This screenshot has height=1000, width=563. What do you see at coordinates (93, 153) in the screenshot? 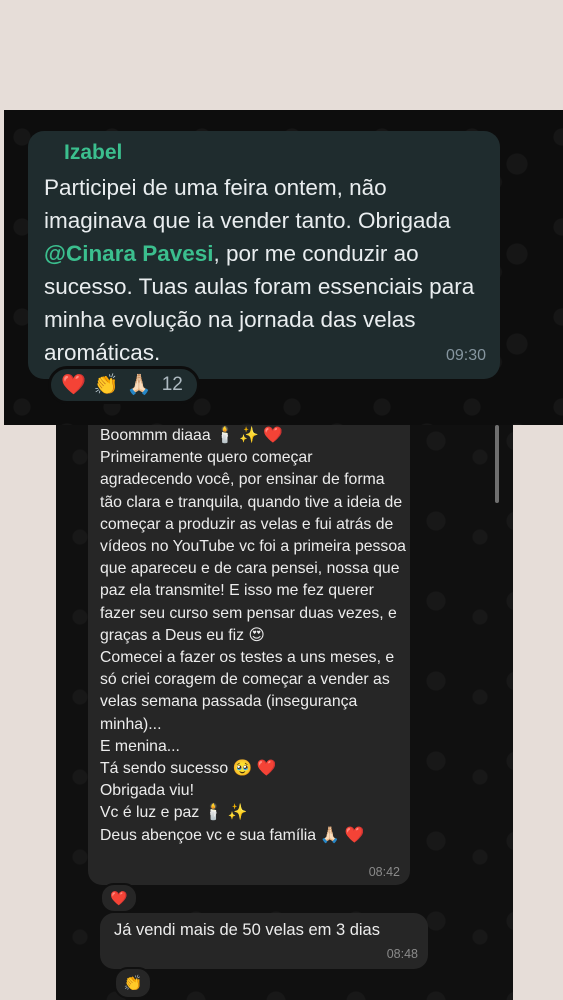
I see `sender-name: Izabel` at bounding box center [93, 153].